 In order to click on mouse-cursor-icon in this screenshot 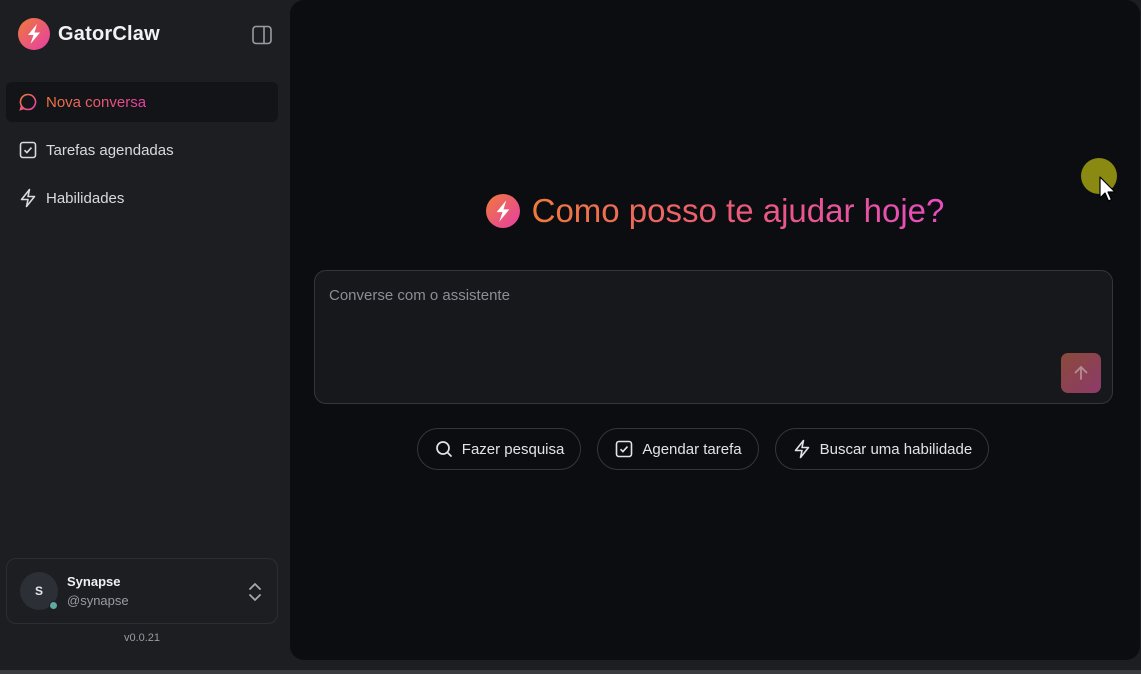, I will do `click(1107, 189)`.